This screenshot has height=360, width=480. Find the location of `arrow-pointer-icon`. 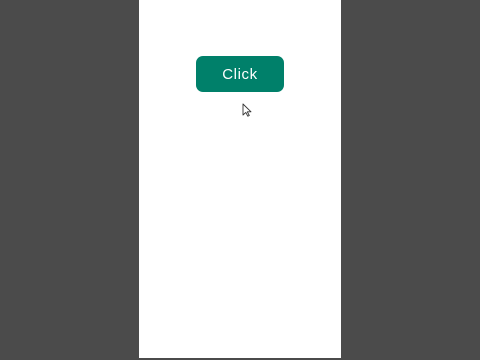

arrow-pointer-icon is located at coordinates (247, 110).